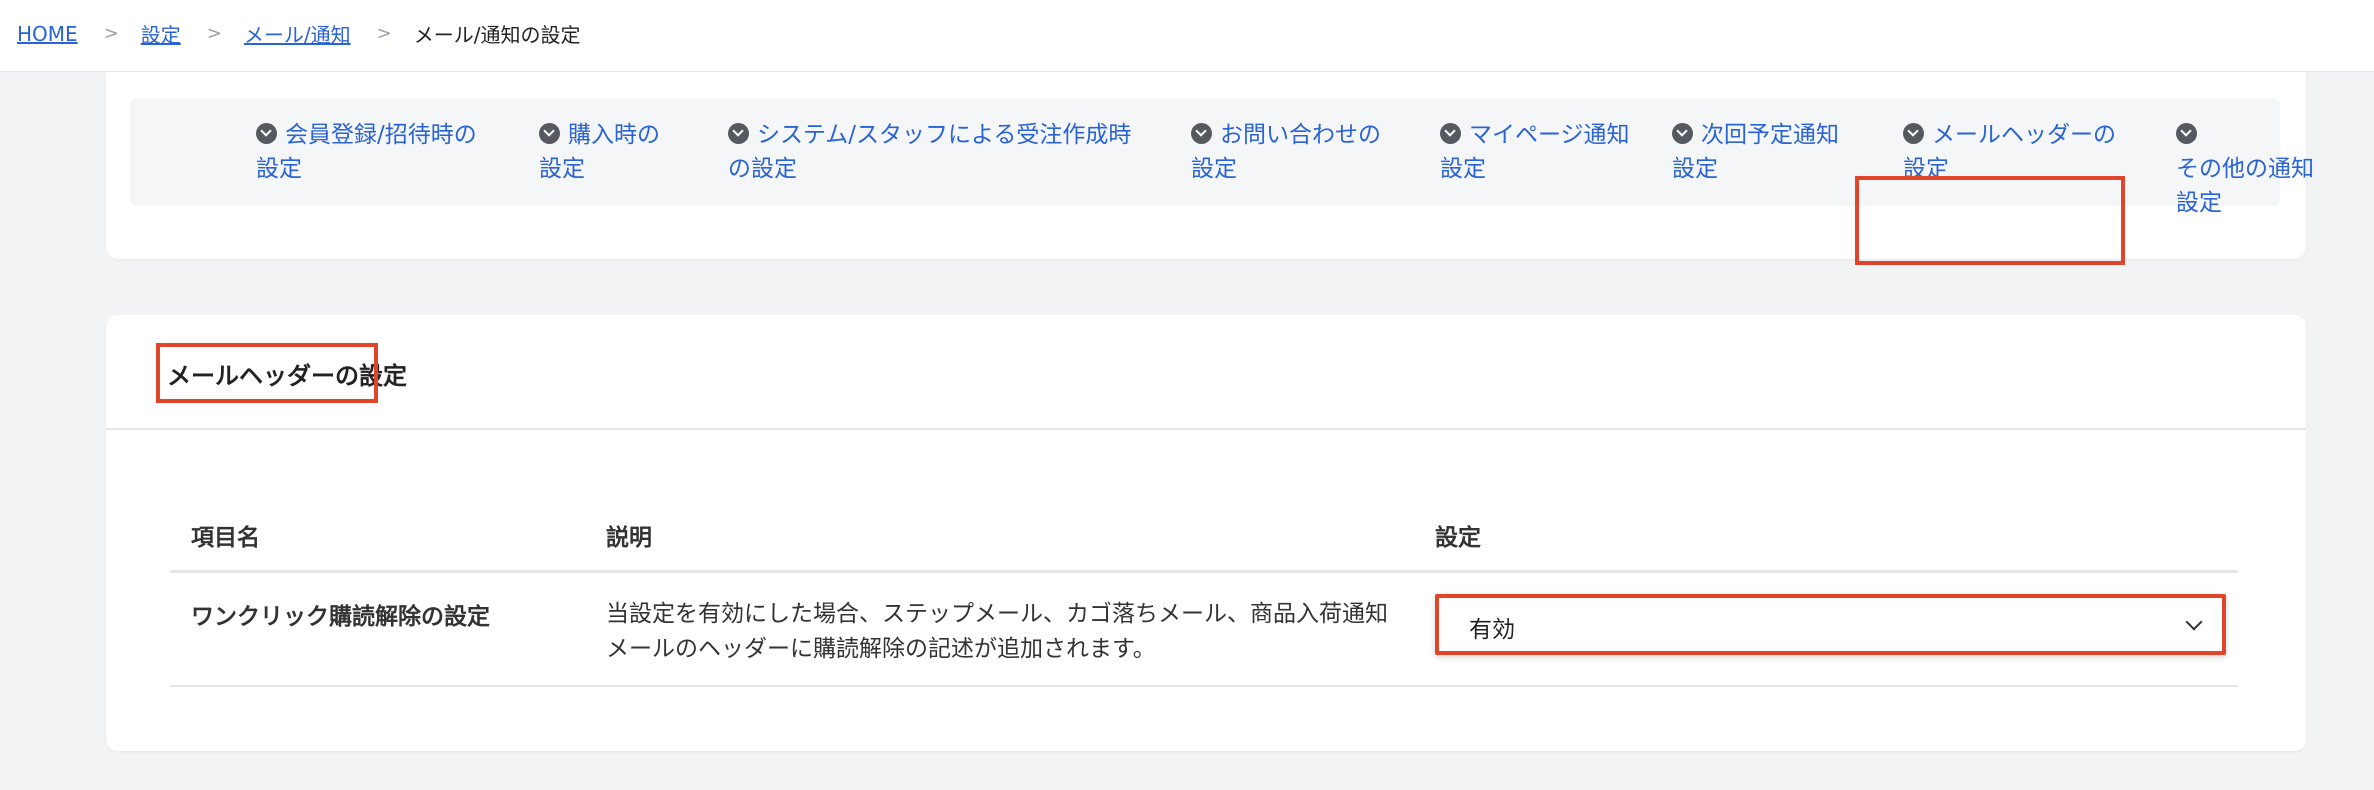  What do you see at coordinates (629, 538) in the screenshot?
I see `column-header-description: 説明` at bounding box center [629, 538].